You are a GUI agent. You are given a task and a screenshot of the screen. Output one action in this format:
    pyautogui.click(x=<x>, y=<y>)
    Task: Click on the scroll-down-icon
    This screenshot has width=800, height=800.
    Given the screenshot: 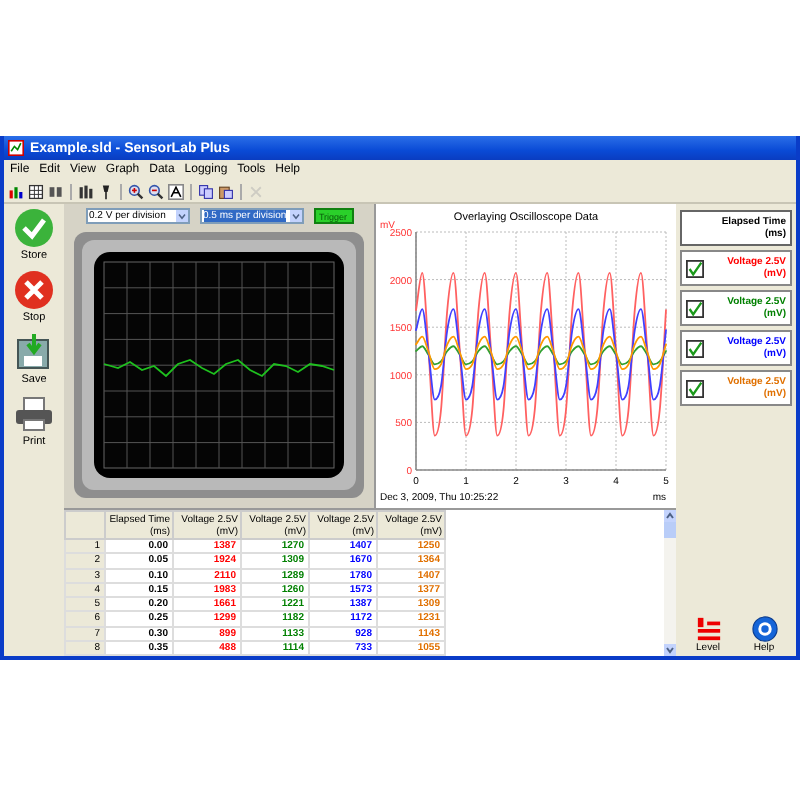 What is the action you would take?
    pyautogui.click(x=670, y=650)
    